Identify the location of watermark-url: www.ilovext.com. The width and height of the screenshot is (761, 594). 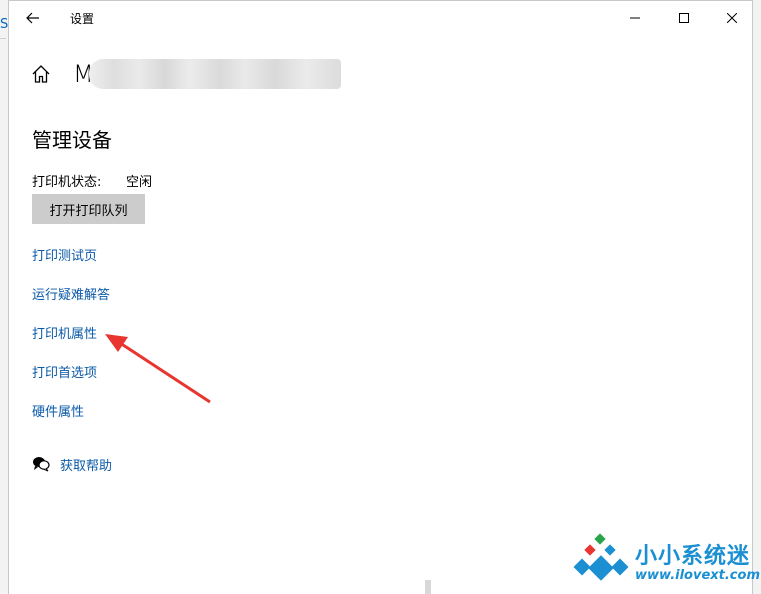
(697, 575).